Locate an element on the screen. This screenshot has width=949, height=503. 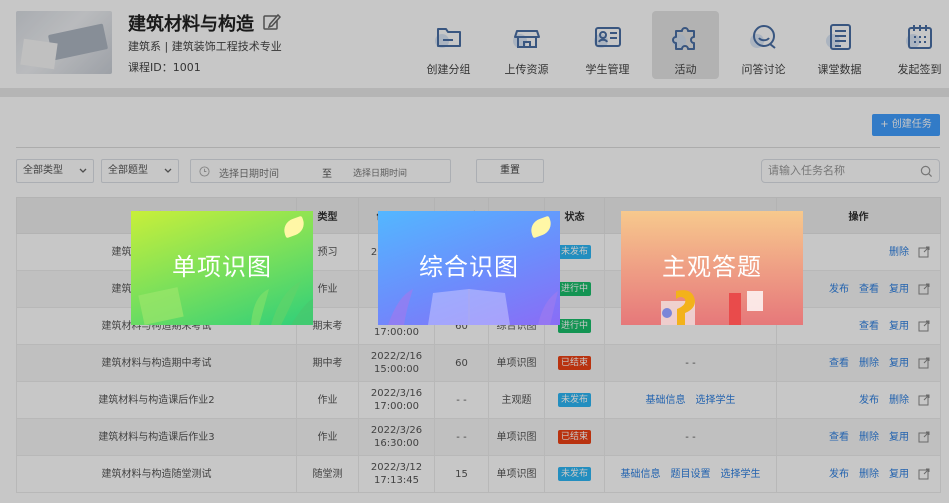
subjective-answer-card: 主观答题 is located at coordinates (712, 268).